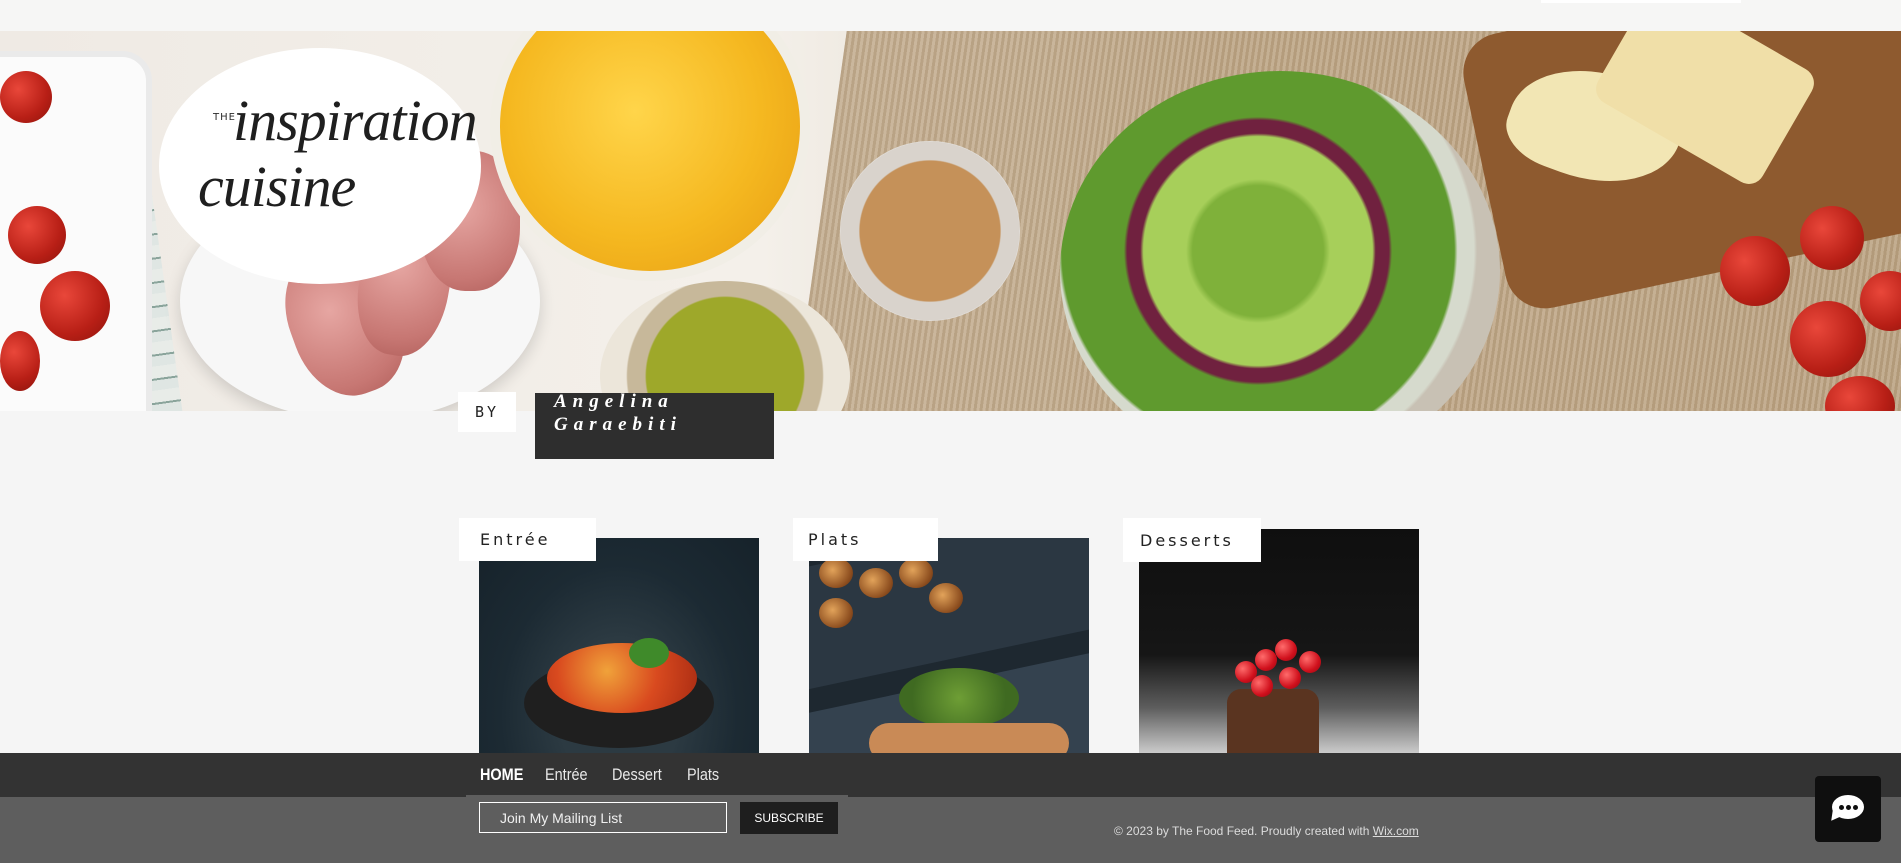 This screenshot has height=863, width=1901. Describe the element at coordinates (657, 796) in the screenshot. I see `nav-underline` at that location.